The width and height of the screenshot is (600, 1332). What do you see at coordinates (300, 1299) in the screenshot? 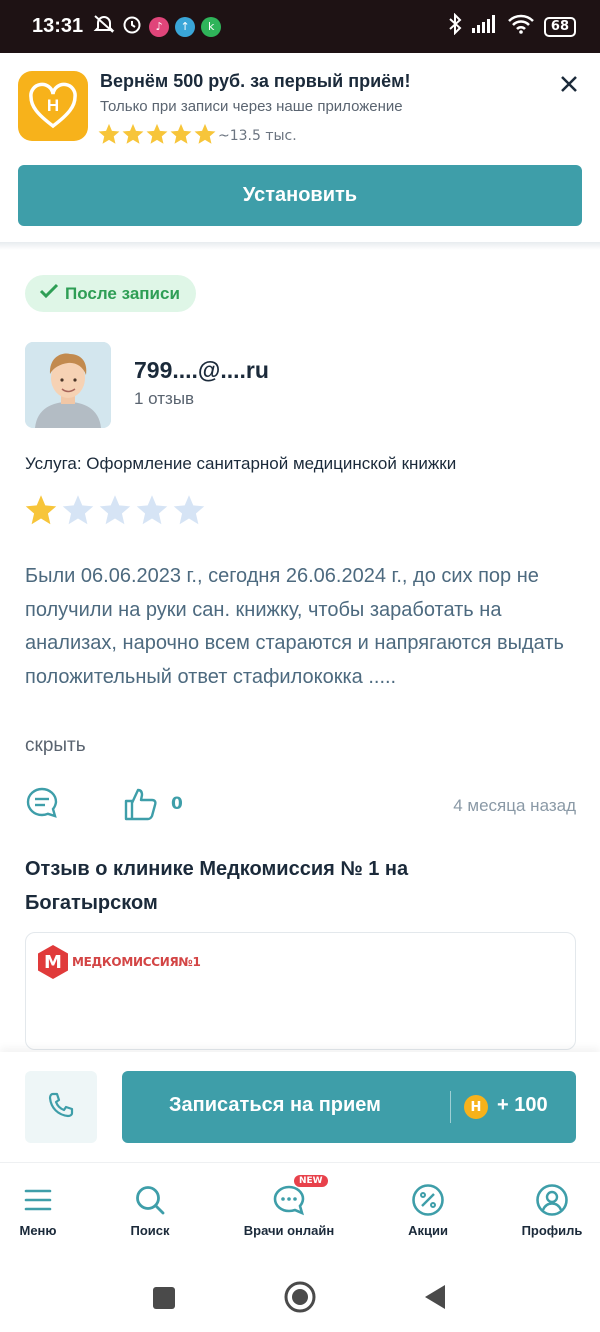
I see `home-icon` at bounding box center [300, 1299].